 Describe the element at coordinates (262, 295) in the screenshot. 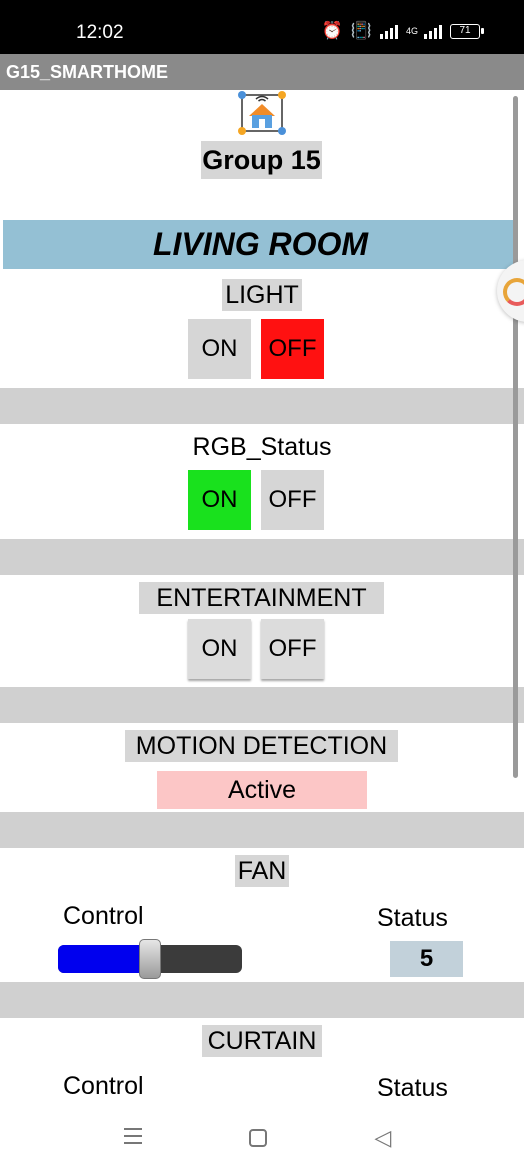

I see `light-label: LIGHT` at that location.